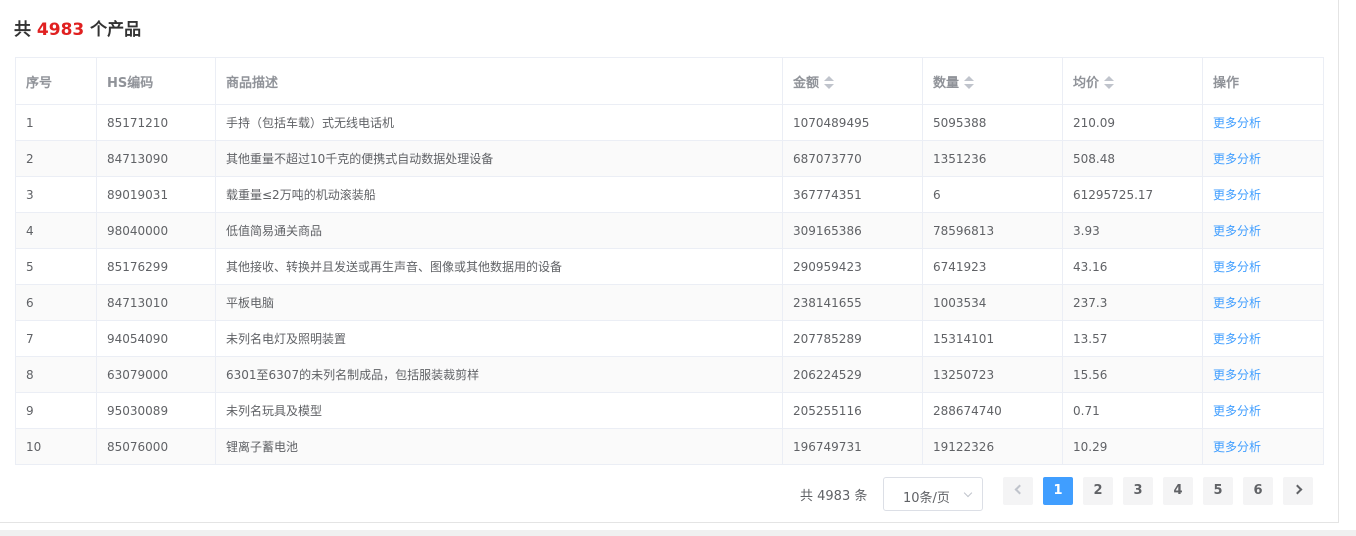 The width and height of the screenshot is (1356, 536). What do you see at coordinates (964, 446) in the screenshot?
I see `cell-quantity: 19122326` at bounding box center [964, 446].